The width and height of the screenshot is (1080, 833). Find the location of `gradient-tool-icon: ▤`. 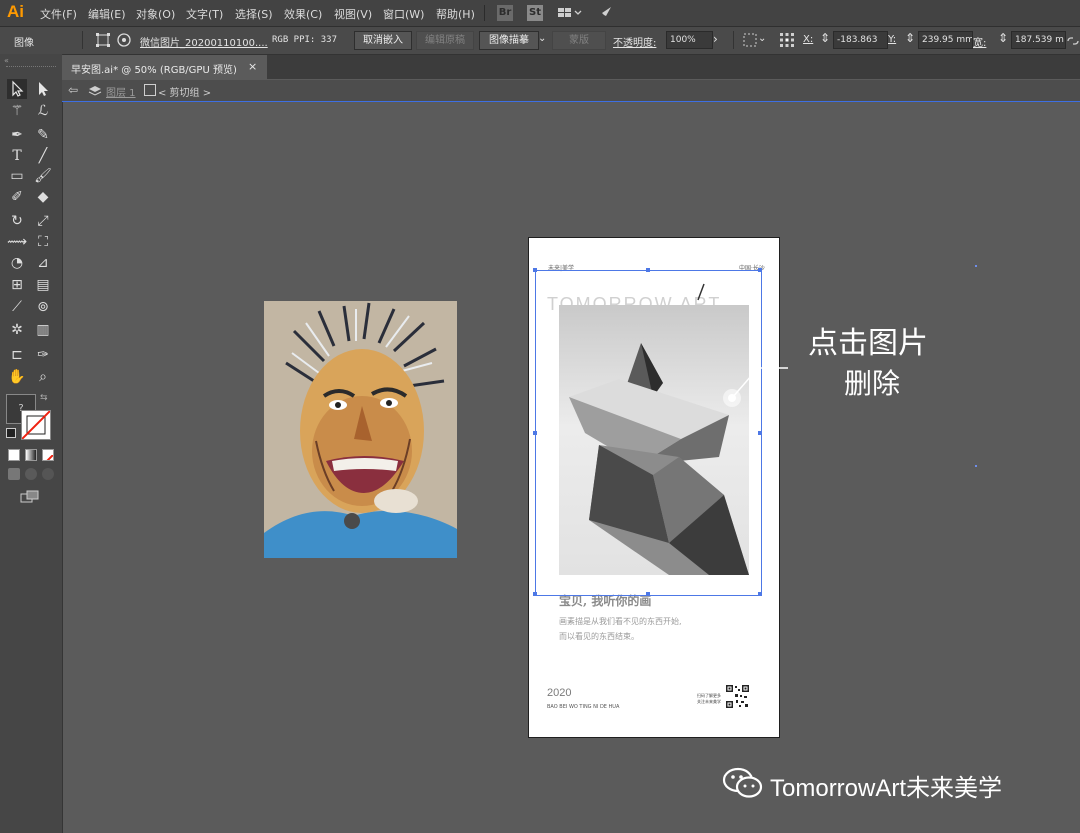

gradient-tool-icon: ▤ is located at coordinates (43, 285).